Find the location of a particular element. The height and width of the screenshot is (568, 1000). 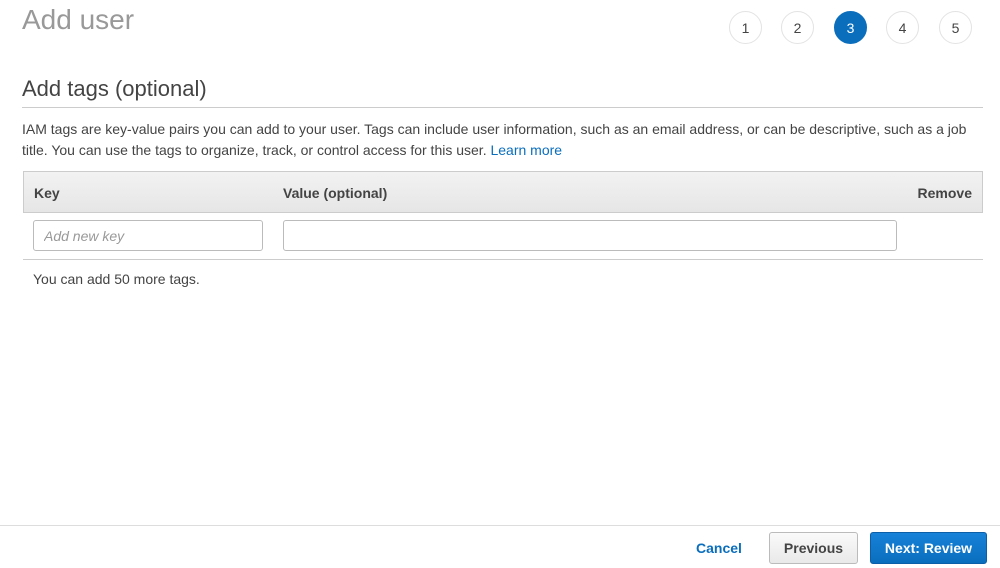

column-header-remove: Remove is located at coordinates (944, 193).